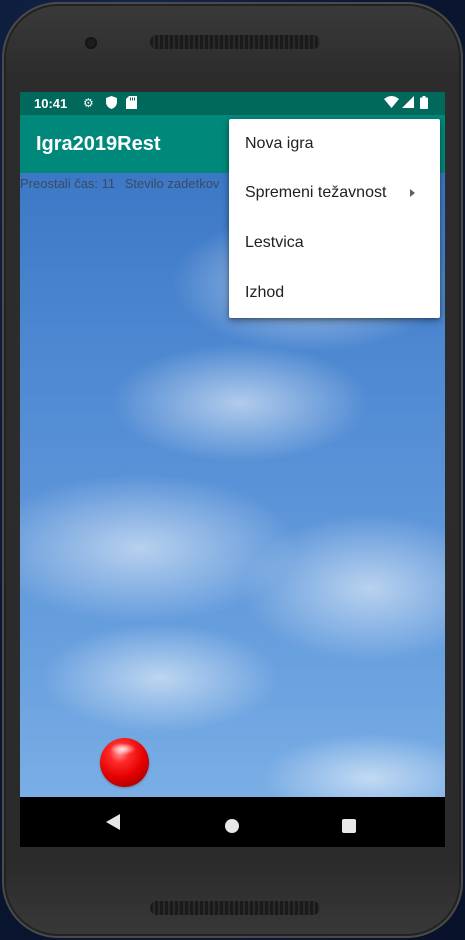 This screenshot has height=940, width=465. Describe the element at coordinates (111, 104) in the screenshot. I see `shield-icon` at that location.